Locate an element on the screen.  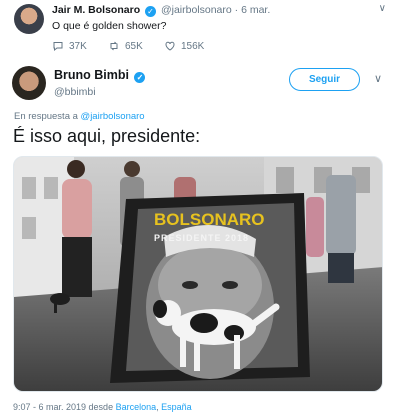
reply-button: 37K is located at coordinates (80, 46).